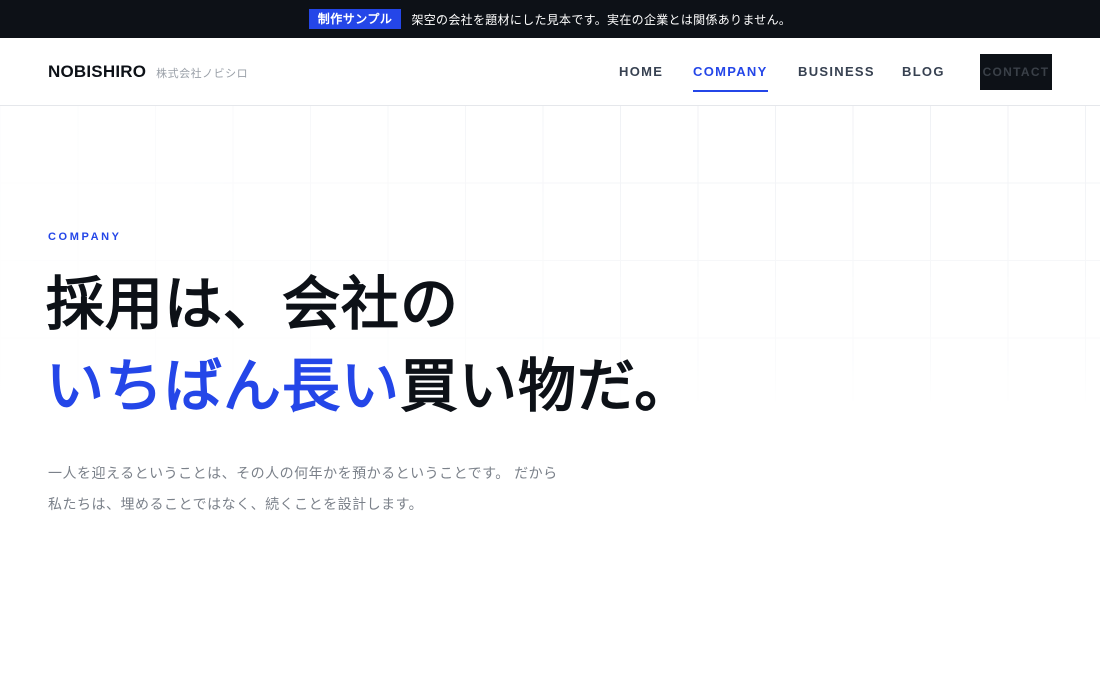 Image resolution: width=1100 pixels, height=688 pixels. I want to click on sample-notice-text: 架空の会社を題材にした見本です。実在の企業とは関係ありません。, so click(601, 19).